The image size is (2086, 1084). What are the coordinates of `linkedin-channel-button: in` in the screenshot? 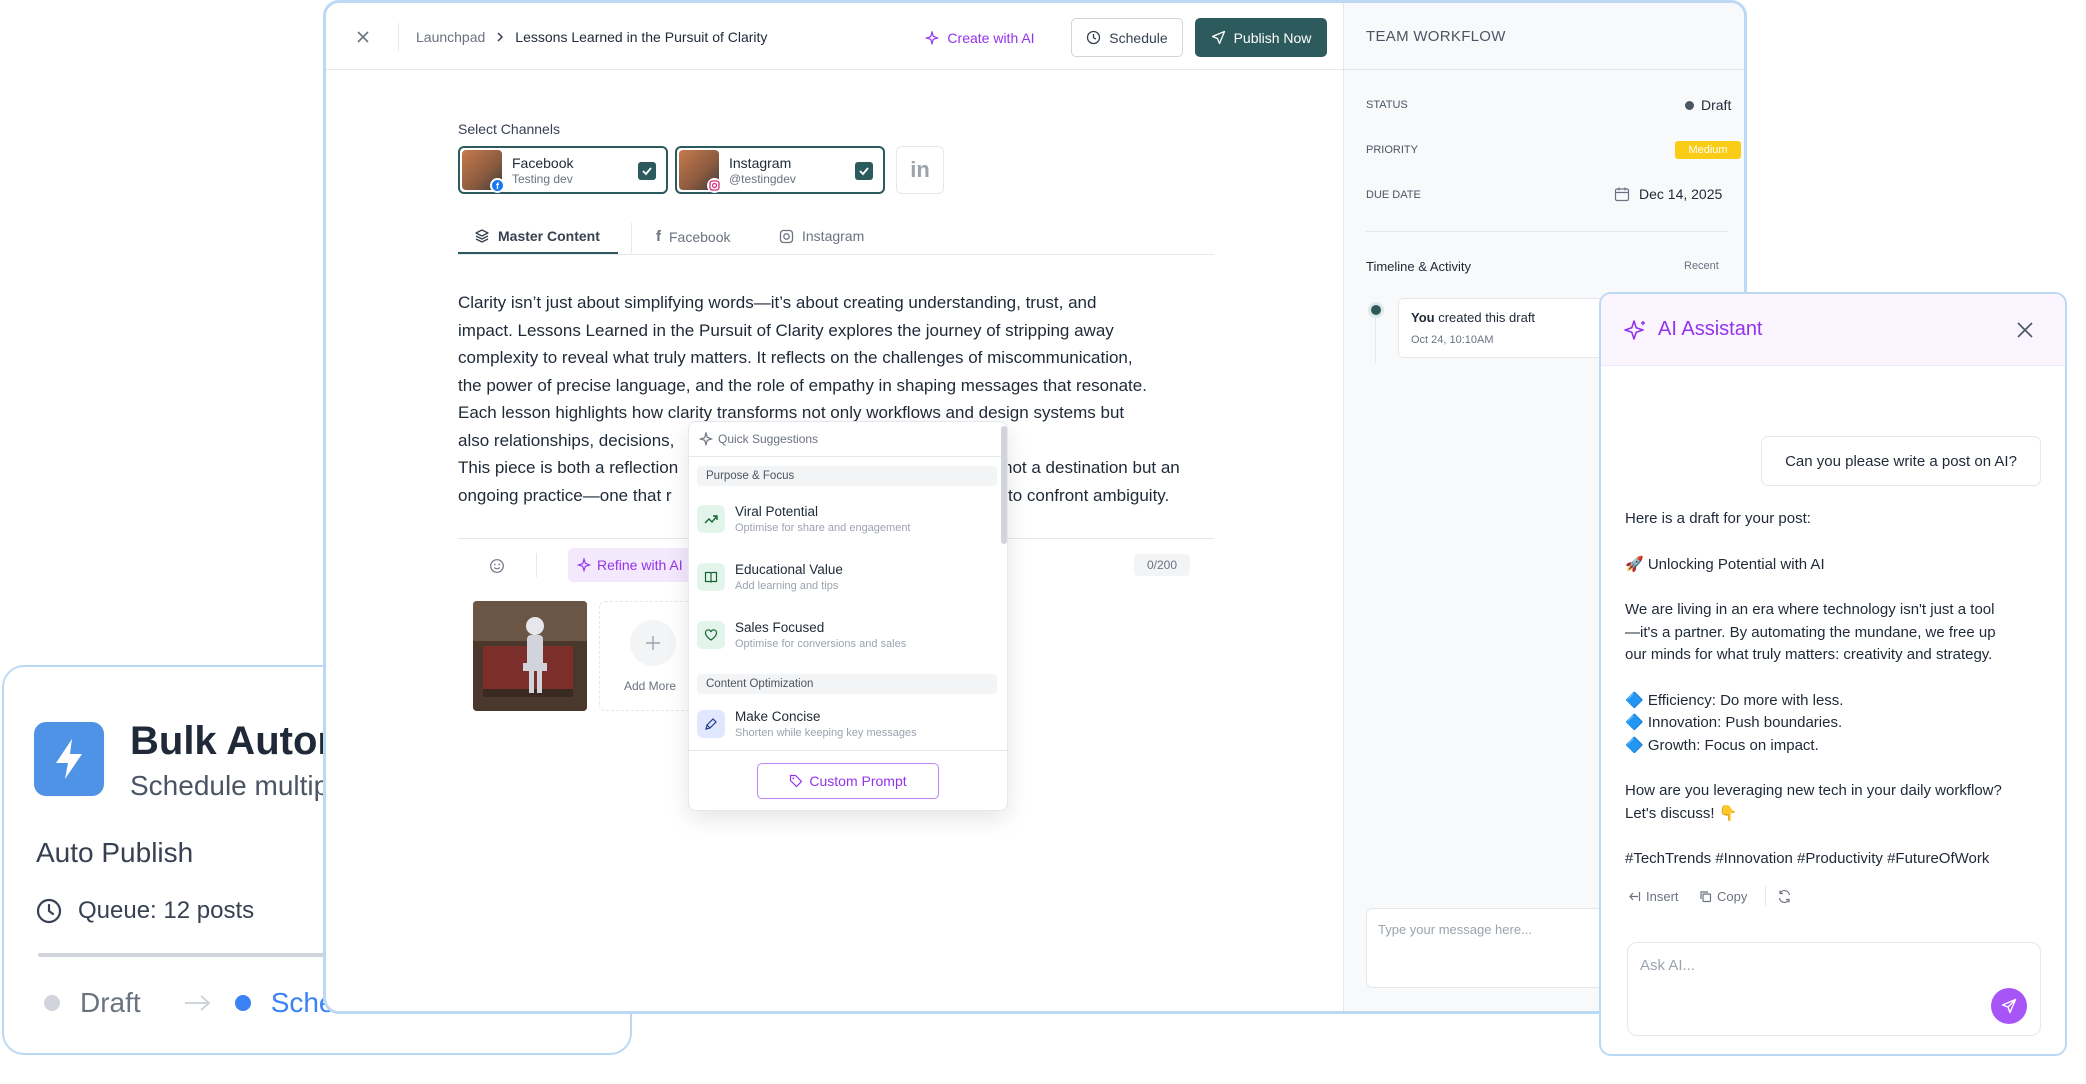 It's located at (920, 170).